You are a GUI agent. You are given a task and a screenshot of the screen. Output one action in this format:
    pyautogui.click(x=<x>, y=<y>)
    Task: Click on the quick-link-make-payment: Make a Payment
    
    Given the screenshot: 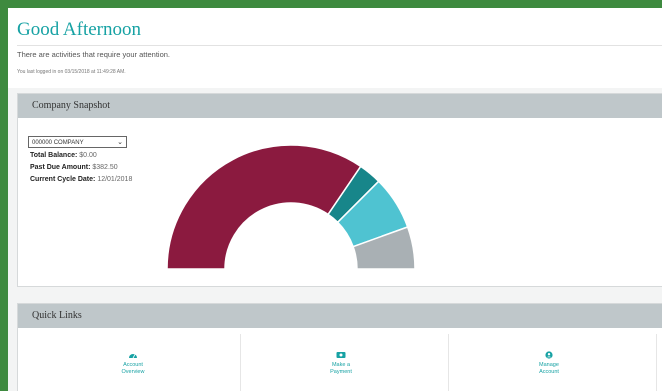 What is the action you would take?
    pyautogui.click(x=341, y=363)
    